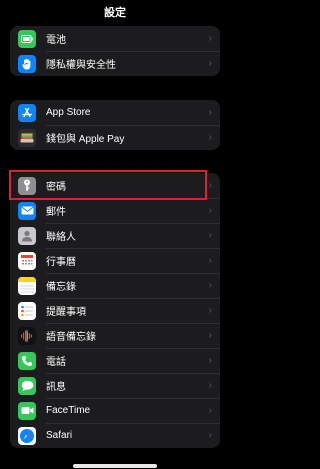  What do you see at coordinates (27, 335) in the screenshot?
I see `voice-memos-icon` at bounding box center [27, 335].